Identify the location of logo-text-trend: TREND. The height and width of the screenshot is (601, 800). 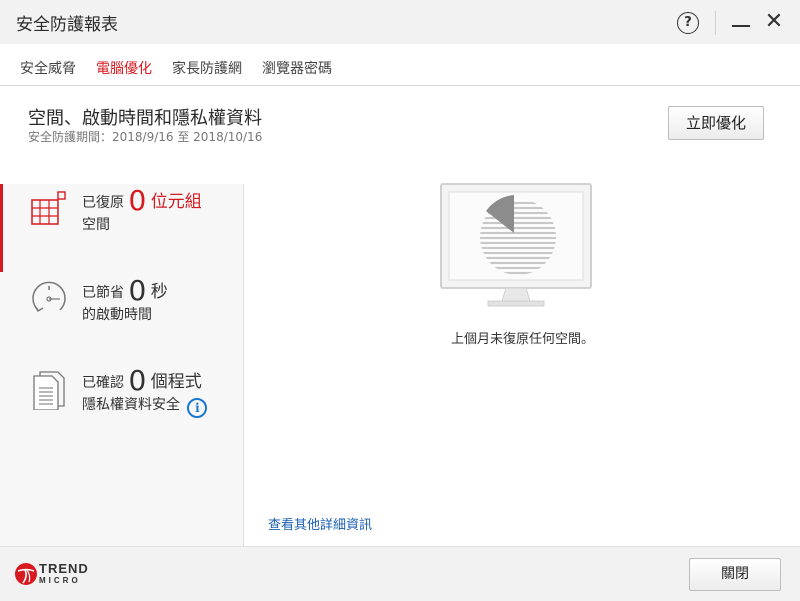
(64, 568).